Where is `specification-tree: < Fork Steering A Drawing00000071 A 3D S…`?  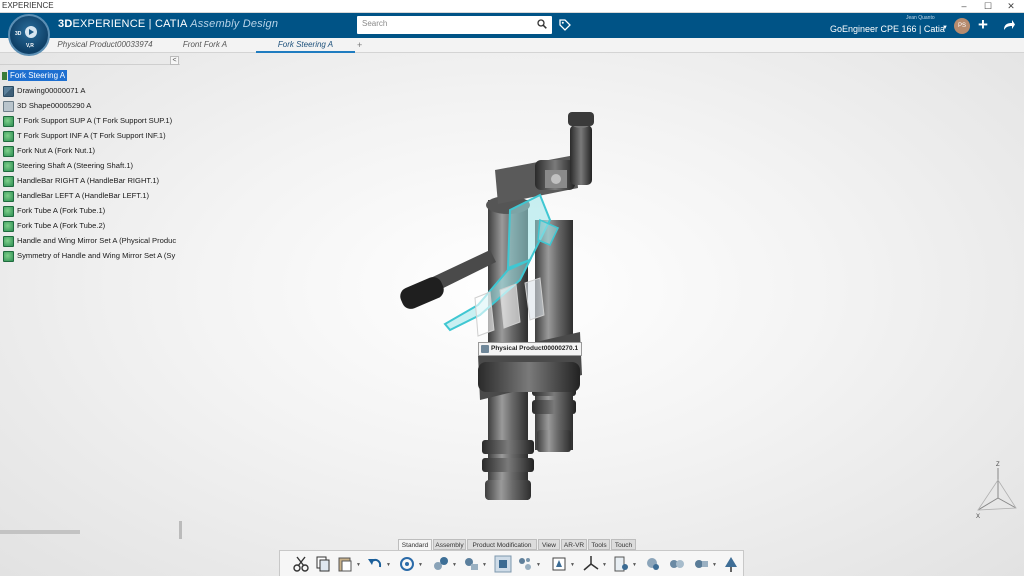
specification-tree: < Fork Steering A Drawing00000071 A 3D S… is located at coordinates (91, 296).